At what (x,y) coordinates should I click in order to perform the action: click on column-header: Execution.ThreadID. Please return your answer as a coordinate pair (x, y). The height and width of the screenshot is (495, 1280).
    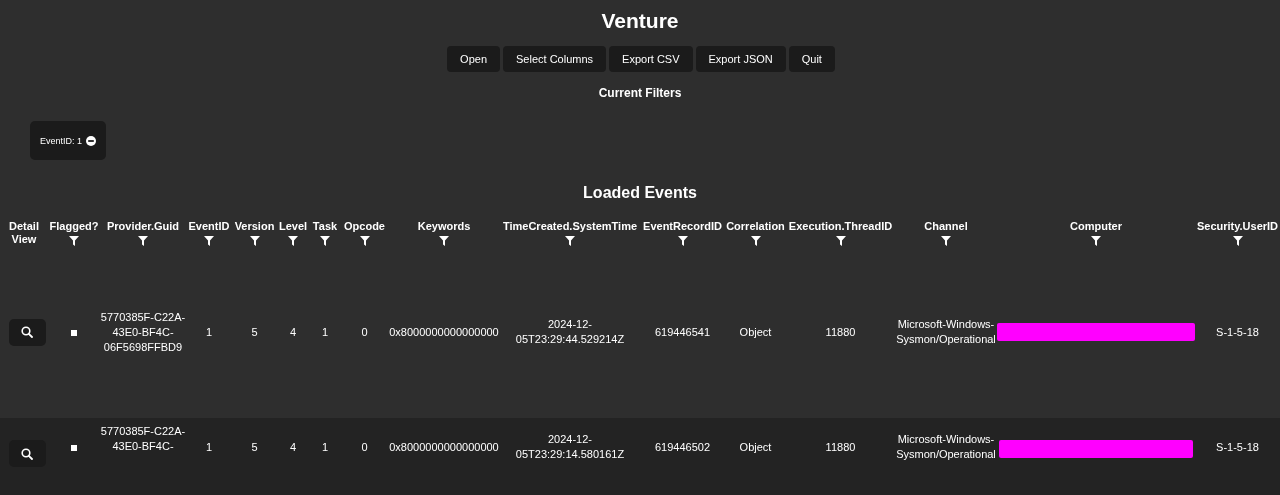
    Looking at the image, I should click on (840, 226).